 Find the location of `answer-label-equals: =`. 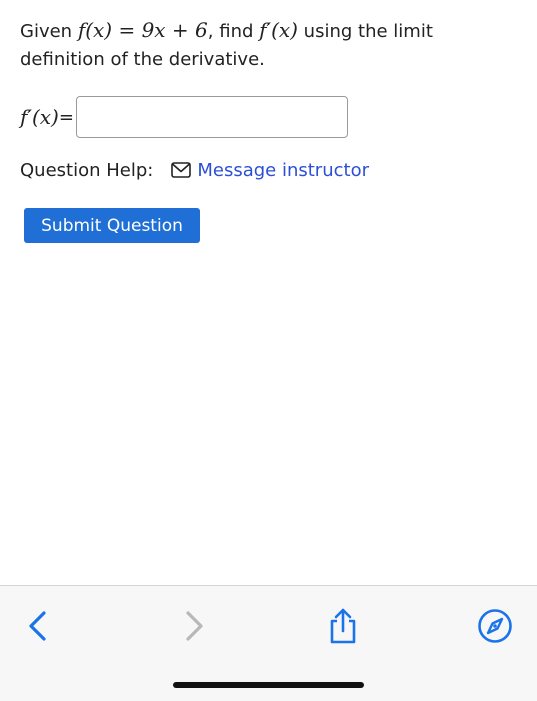

answer-label-equals: = is located at coordinates (66, 117).